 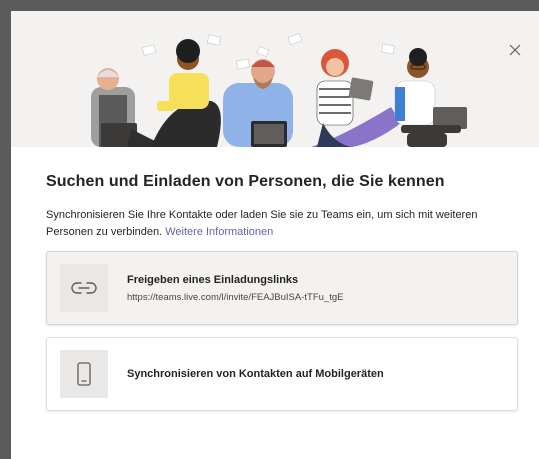 I want to click on share-invite-link-title: Freigeben eines Einladungslinks, so click(x=213, y=280).